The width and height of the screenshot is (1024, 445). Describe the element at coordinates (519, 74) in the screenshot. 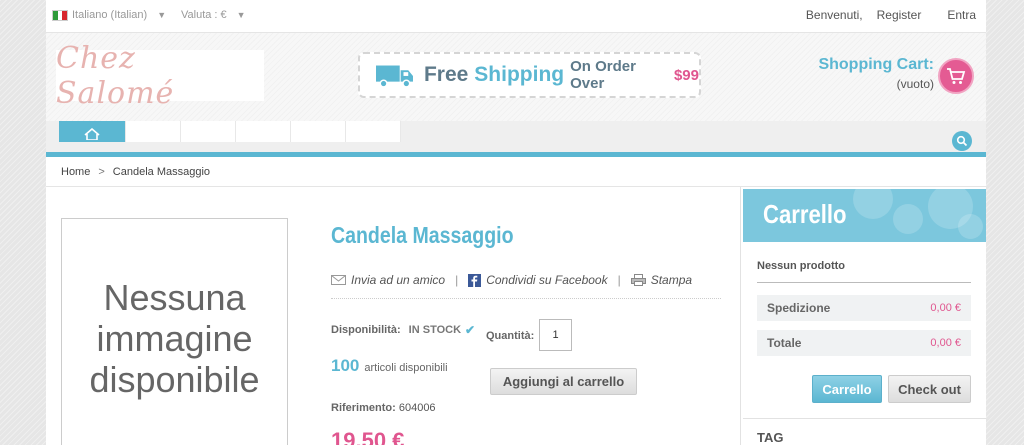

I see `banner-shipping: Shipping` at that location.